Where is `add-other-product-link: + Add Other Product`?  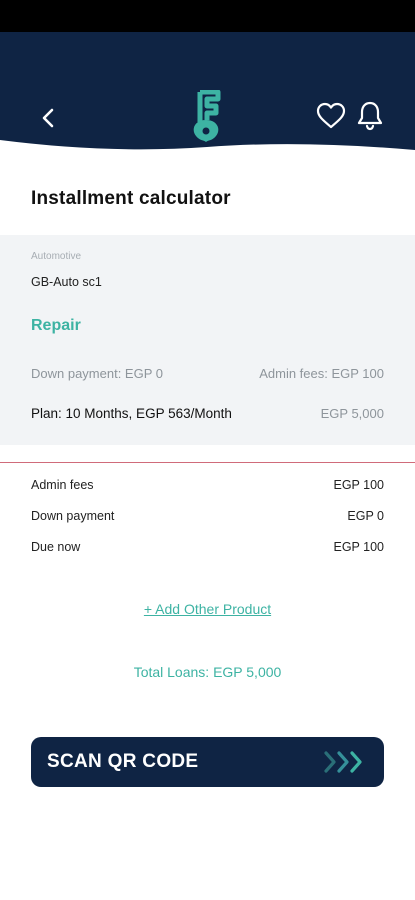 add-other-product-link: + Add Other Product is located at coordinates (207, 609).